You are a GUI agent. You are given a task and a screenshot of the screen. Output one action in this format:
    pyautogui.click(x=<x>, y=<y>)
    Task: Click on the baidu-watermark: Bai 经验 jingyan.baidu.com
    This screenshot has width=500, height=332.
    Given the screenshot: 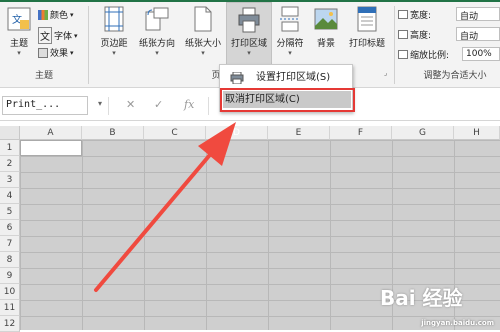 What is the action you would take?
    pyautogui.click(x=438, y=305)
    